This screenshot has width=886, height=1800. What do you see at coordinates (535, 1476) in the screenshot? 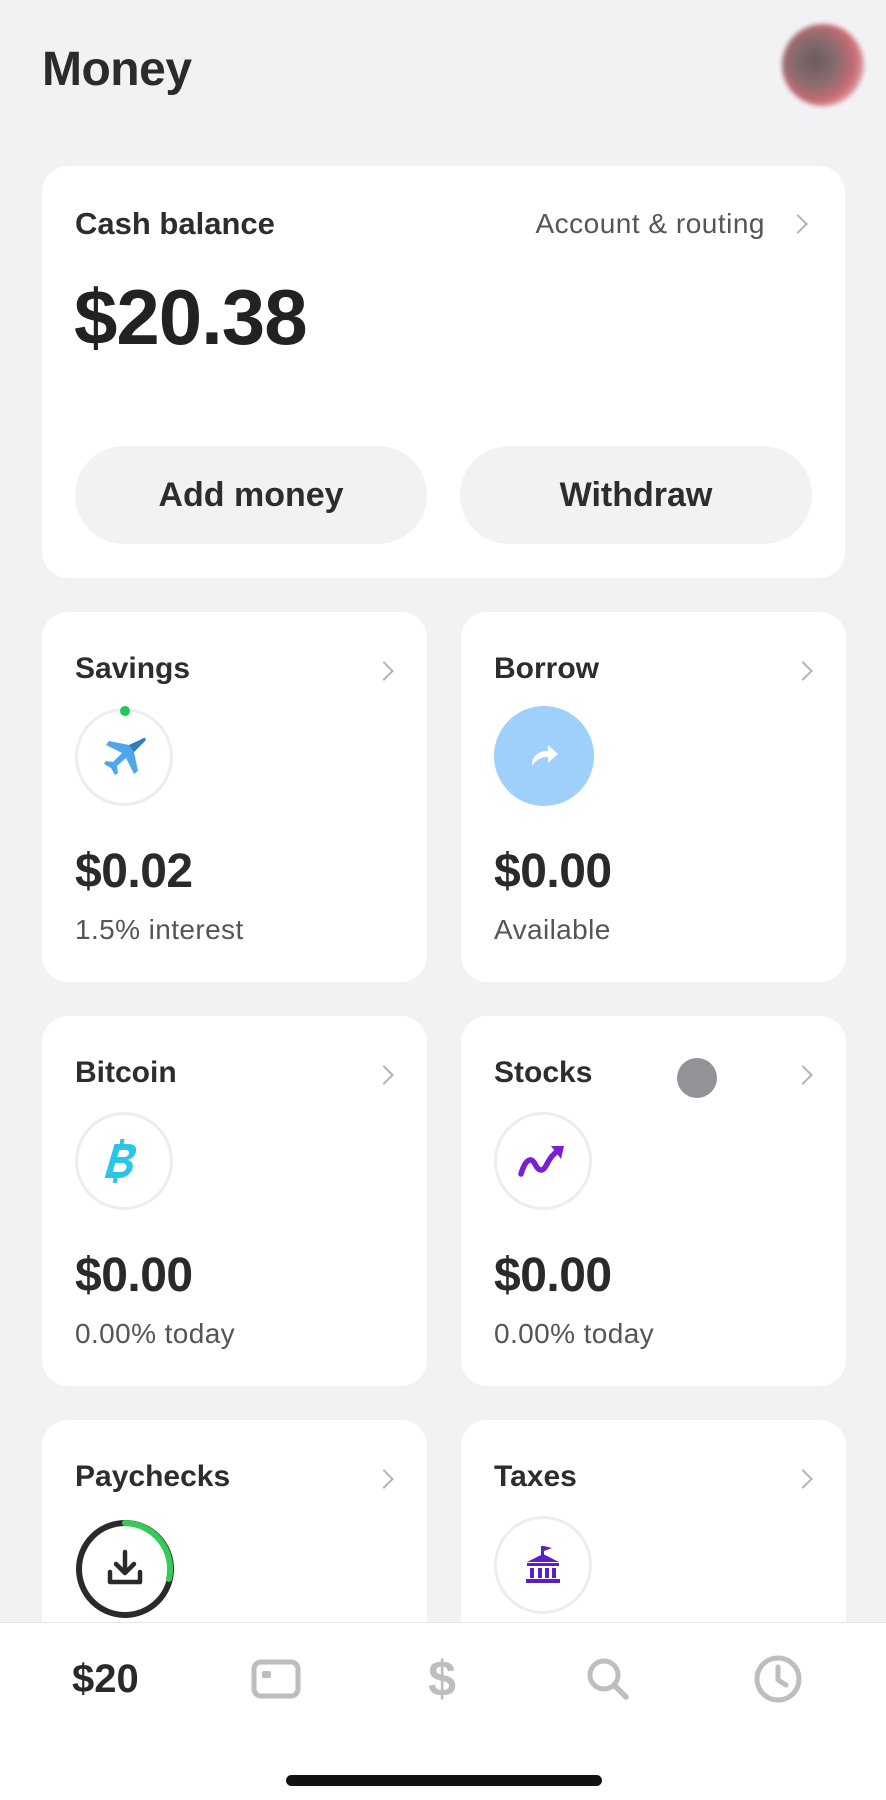
I see `taxes-title: Taxes` at bounding box center [535, 1476].